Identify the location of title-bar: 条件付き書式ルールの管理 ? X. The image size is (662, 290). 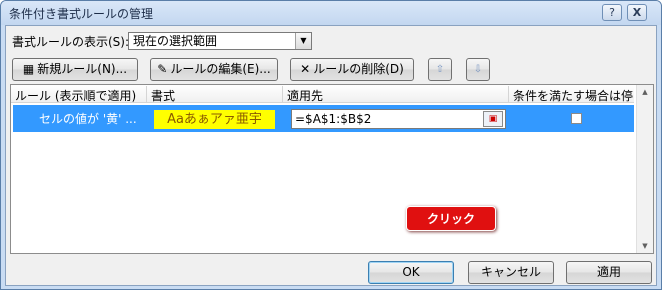
(331, 13).